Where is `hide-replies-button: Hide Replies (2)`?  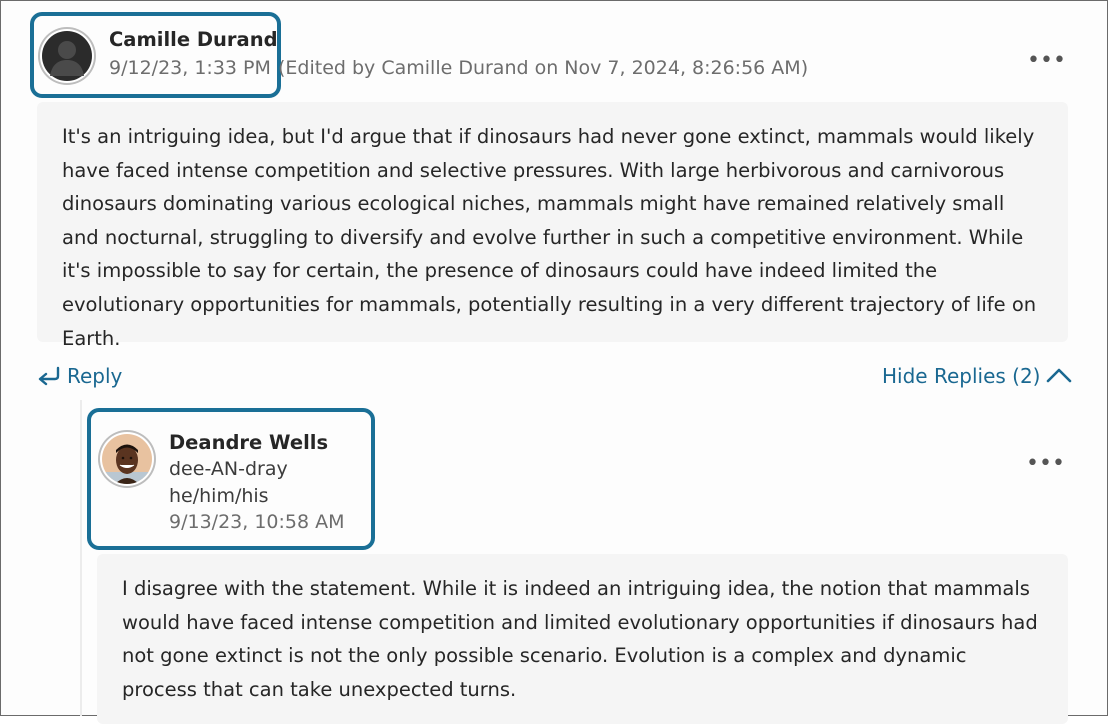 hide-replies-button: Hide Replies (2) is located at coordinates (978, 376).